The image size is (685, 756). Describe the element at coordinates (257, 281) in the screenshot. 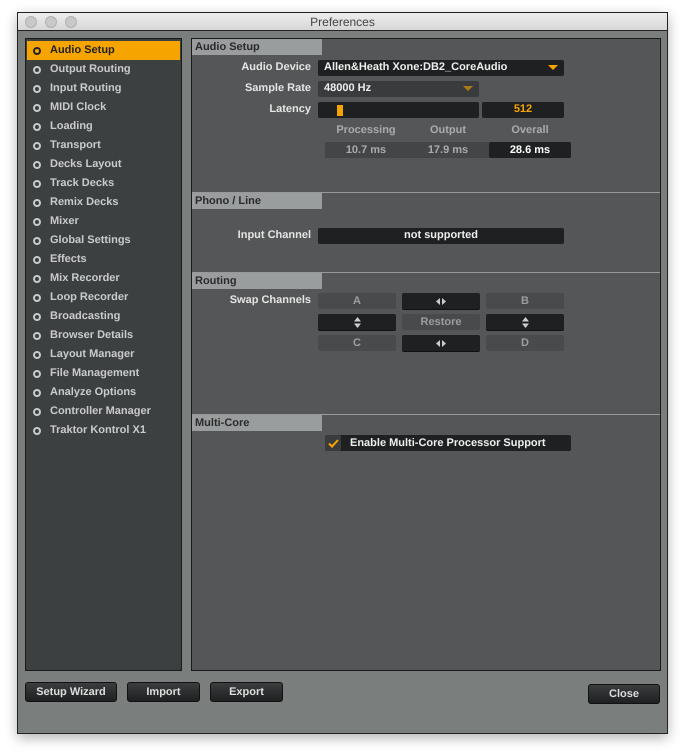

I see `section-header: Routing` at that location.